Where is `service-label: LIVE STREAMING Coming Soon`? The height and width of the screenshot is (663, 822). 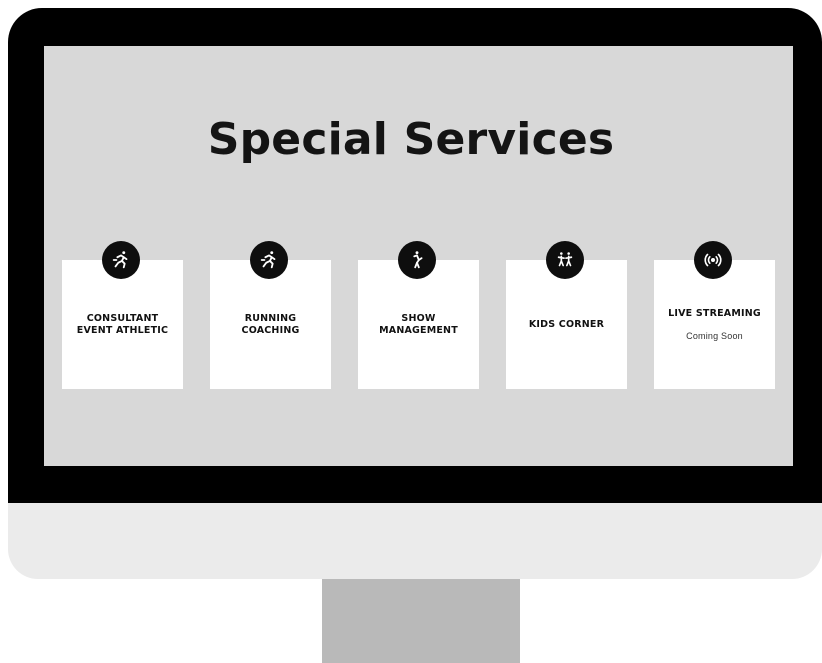 service-label: LIVE STREAMING Coming Soon is located at coordinates (714, 324).